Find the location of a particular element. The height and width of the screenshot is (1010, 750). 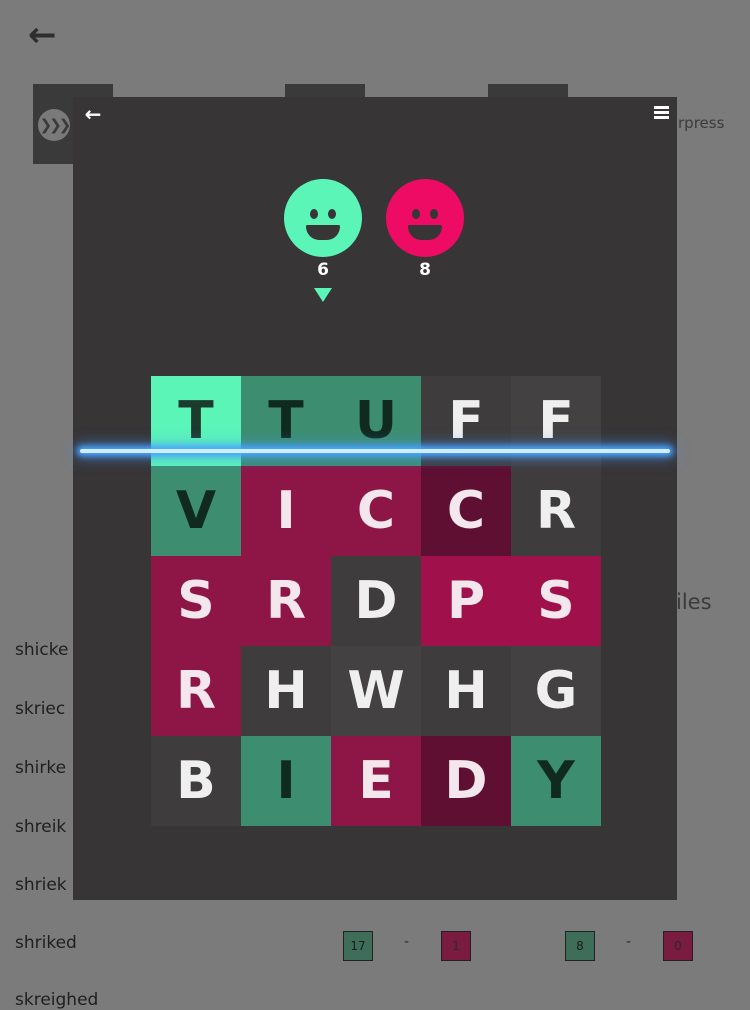

background-word-label: shriked is located at coordinates (46, 943).